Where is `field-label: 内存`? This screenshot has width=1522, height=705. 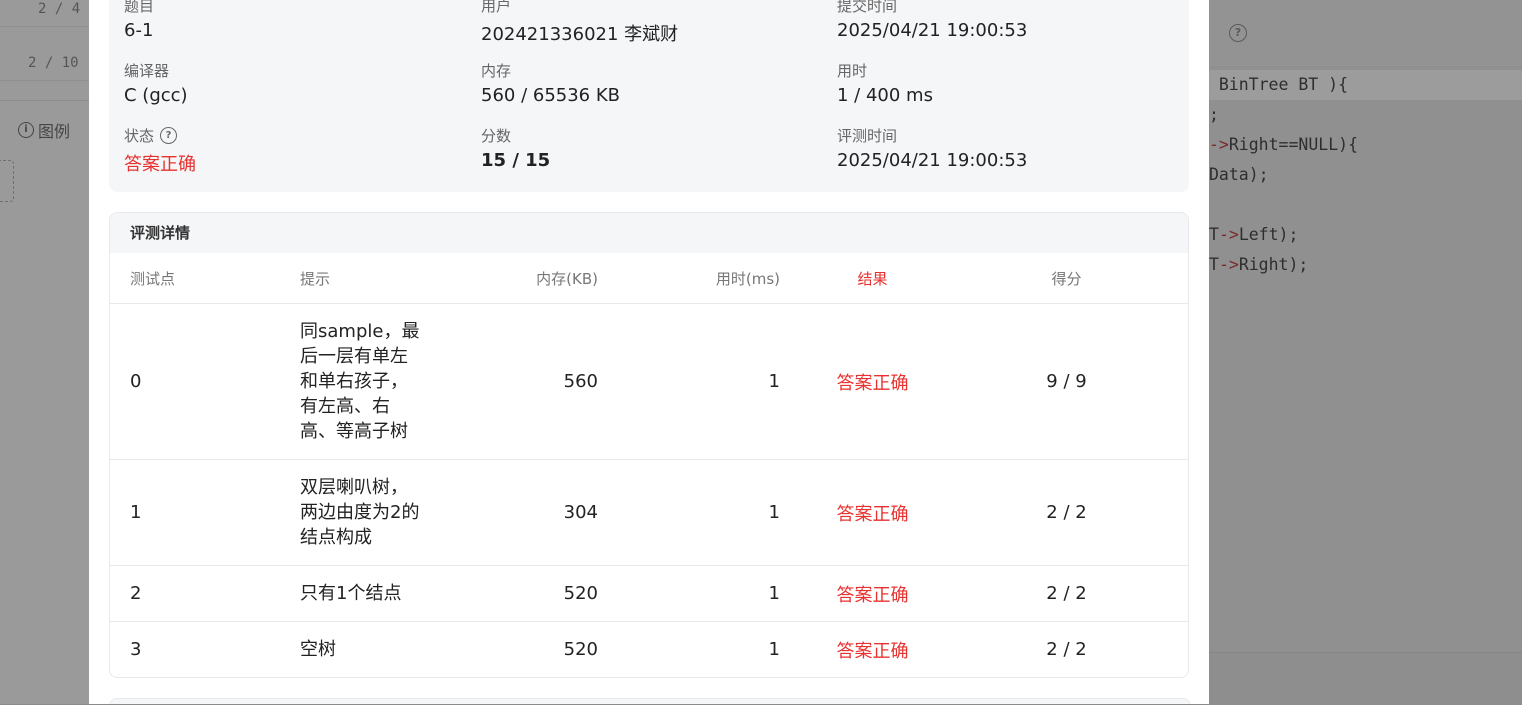 field-label: 内存 is located at coordinates (496, 71).